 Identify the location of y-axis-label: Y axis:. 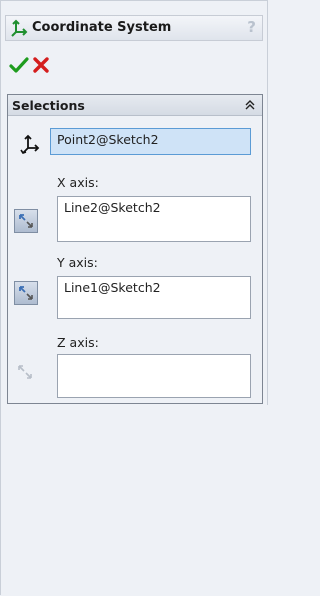
(77, 262).